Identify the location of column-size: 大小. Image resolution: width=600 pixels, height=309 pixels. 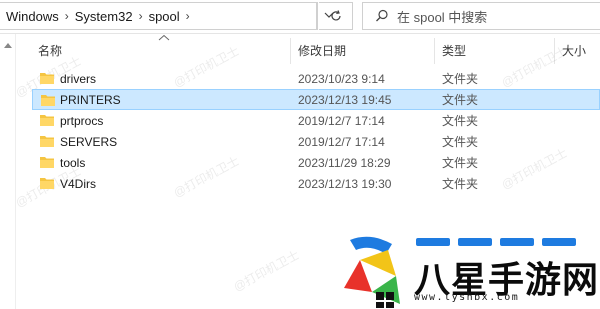
(581, 50).